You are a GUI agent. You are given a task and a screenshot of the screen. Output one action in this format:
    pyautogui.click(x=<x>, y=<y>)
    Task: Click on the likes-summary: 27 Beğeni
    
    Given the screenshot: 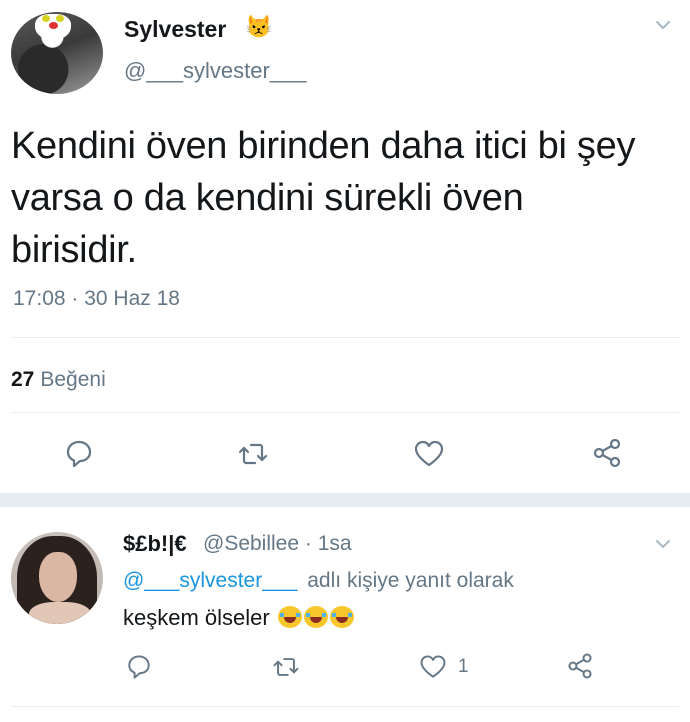 What is the action you would take?
    pyautogui.click(x=58, y=380)
    